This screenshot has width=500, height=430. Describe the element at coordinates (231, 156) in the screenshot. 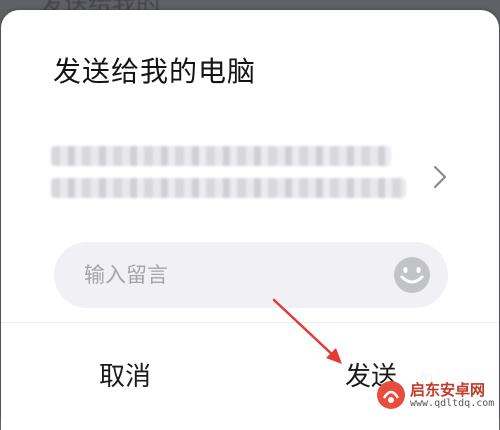

I see `file-preview-text: ███████ ████████████ ██████` at that location.